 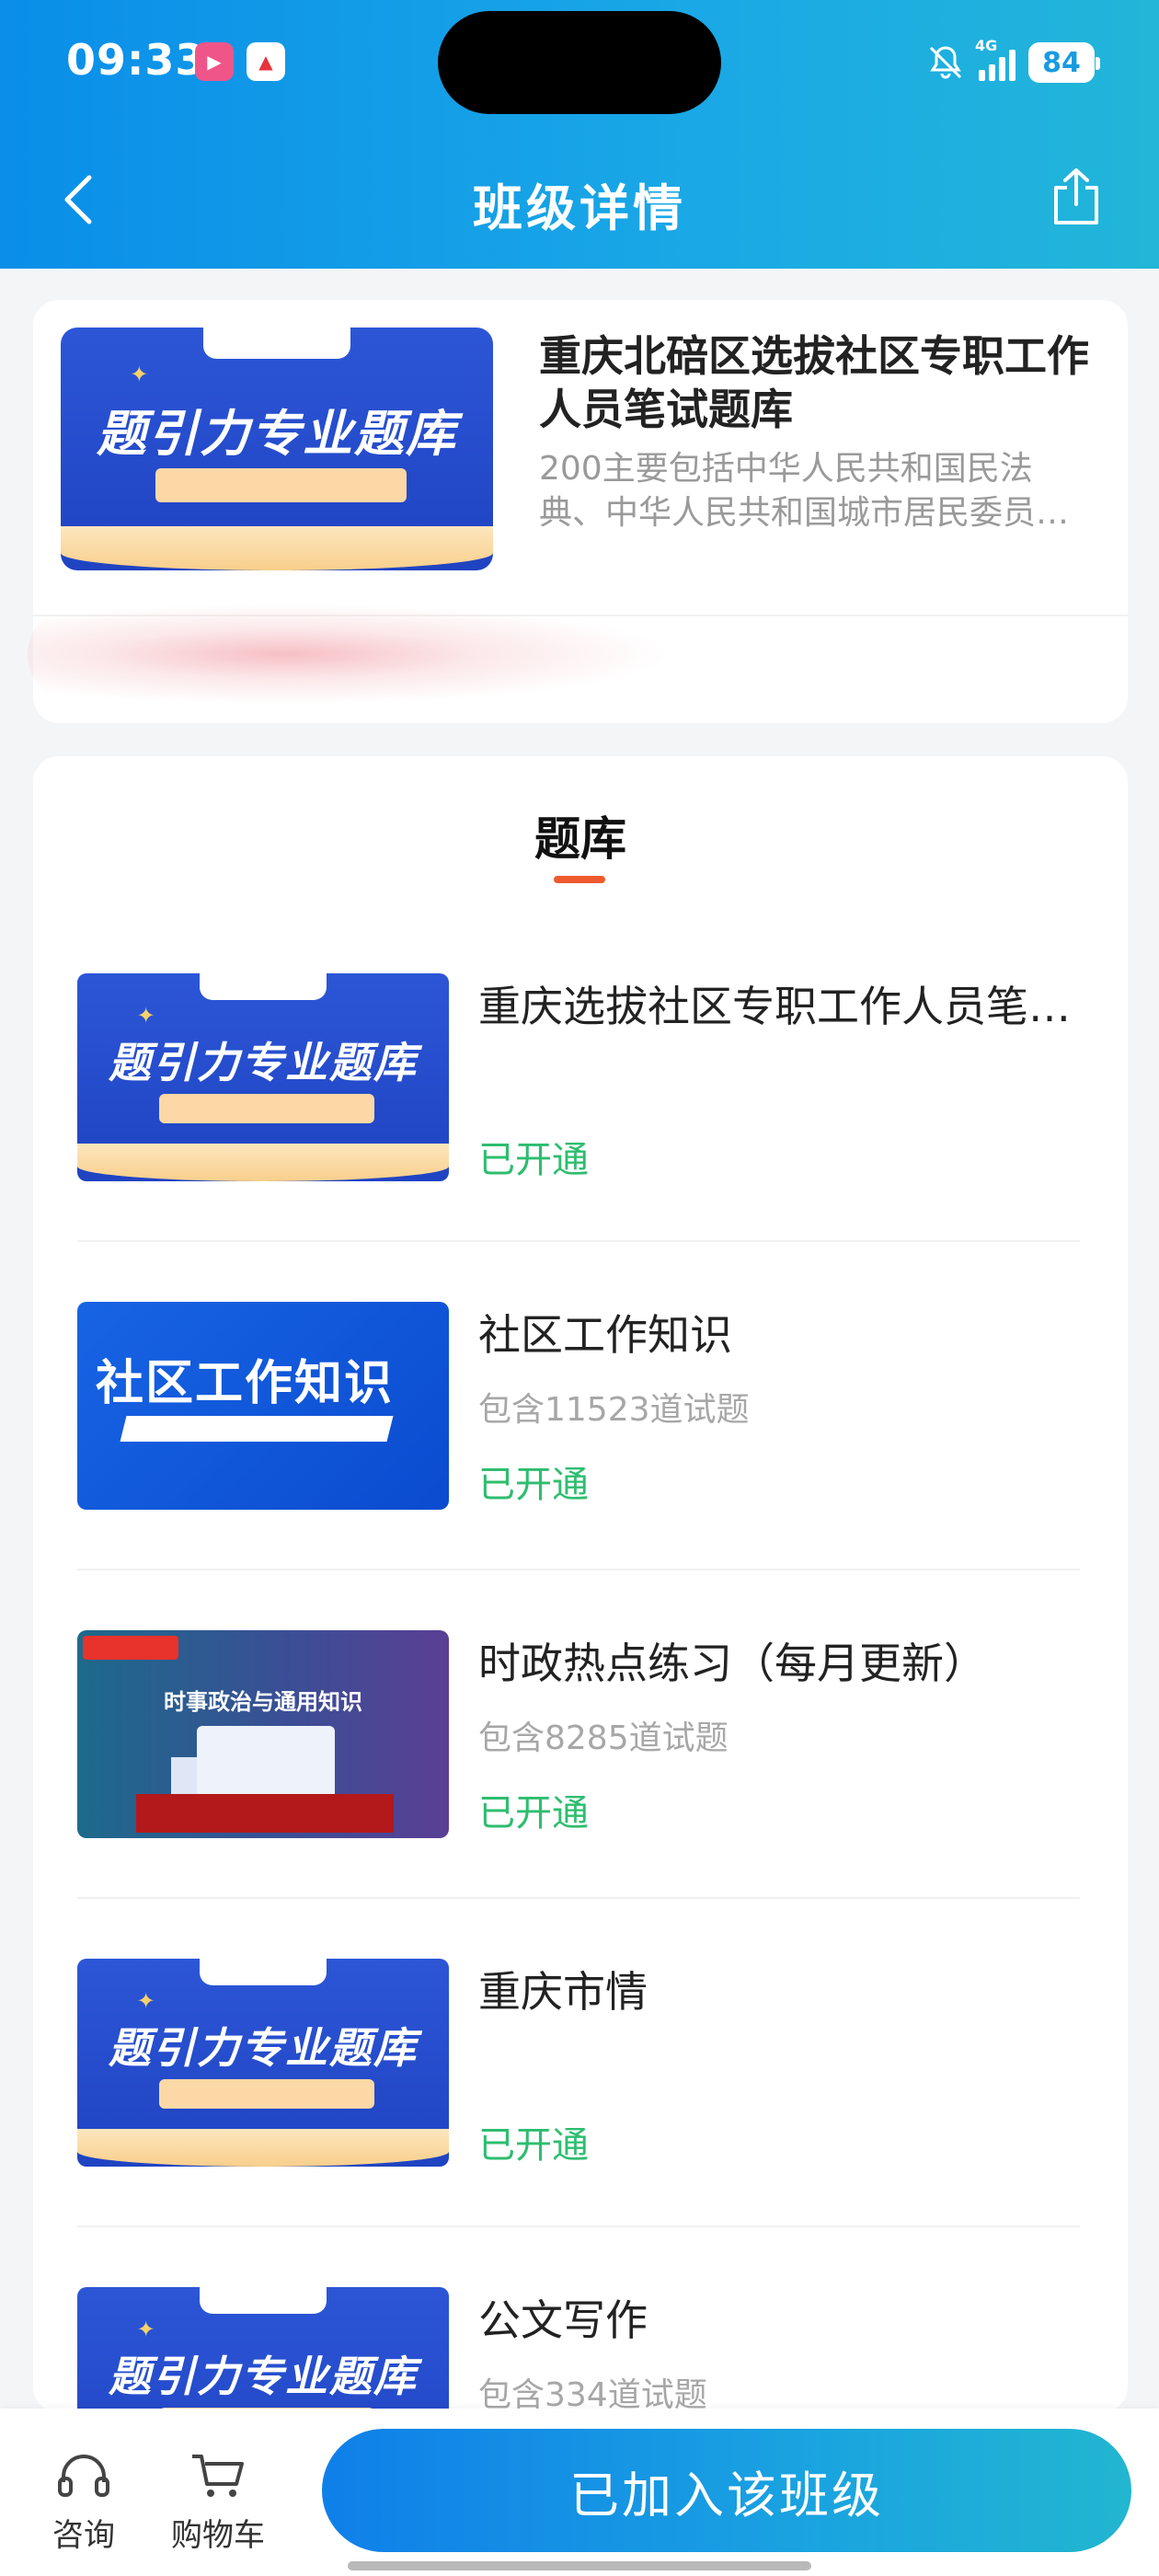 I want to click on bank-list-item: ✦ 题引力专业题库 重庆市情 已开通, so click(x=580, y=2123).